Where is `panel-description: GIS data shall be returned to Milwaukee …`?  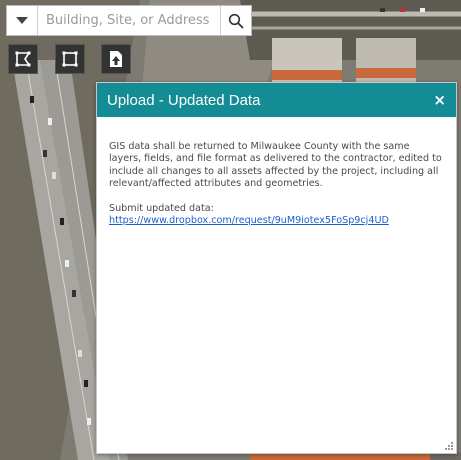 panel-description: GIS data shall be returned to Milwaukee … is located at coordinates (275, 165).